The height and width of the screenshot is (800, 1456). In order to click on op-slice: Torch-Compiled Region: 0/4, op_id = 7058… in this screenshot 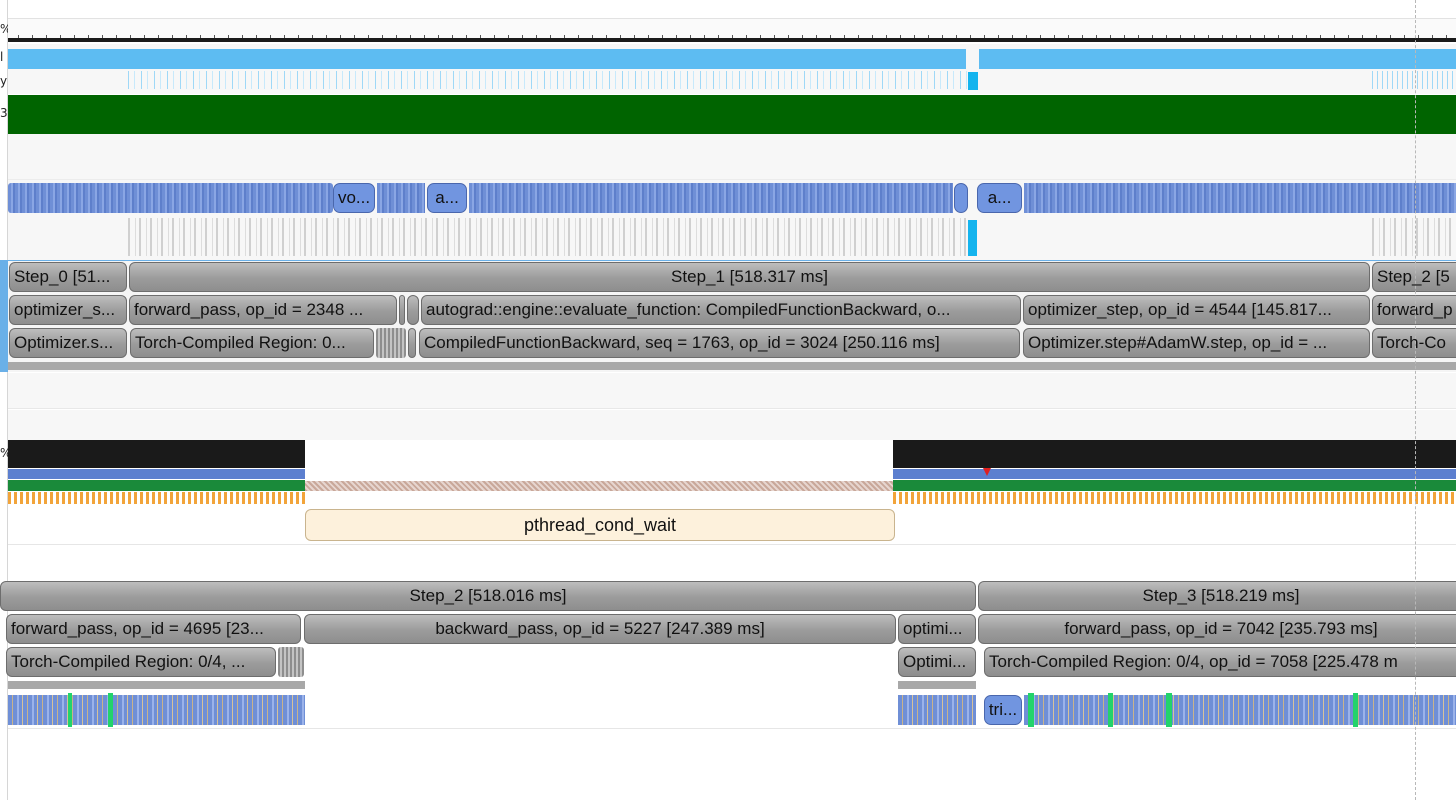, I will do `click(1220, 662)`.